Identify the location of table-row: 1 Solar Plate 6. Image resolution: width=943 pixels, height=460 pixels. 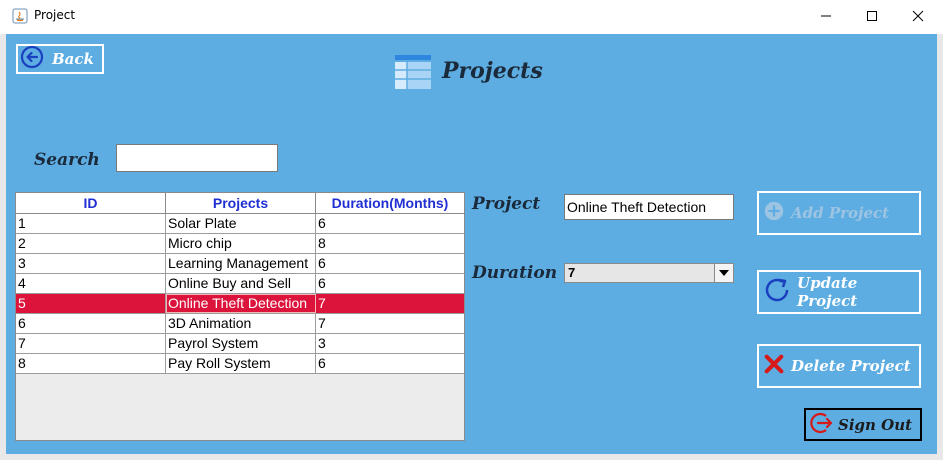
(240, 224).